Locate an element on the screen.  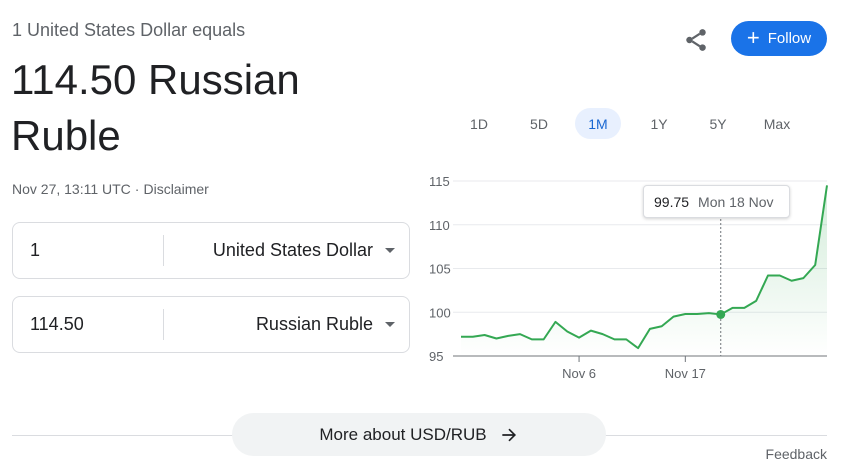
tab-5y: 5Y is located at coordinates (718, 123).